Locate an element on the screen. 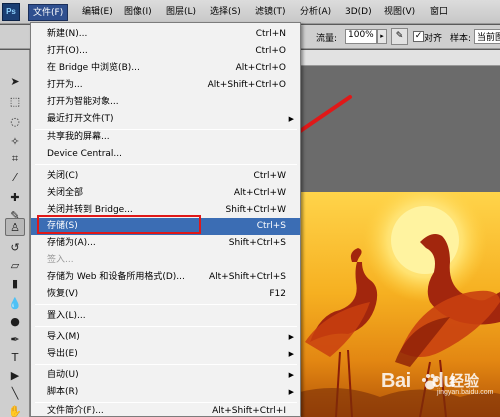  menu-export: 导出(E) ▶ is located at coordinates (165, 354).